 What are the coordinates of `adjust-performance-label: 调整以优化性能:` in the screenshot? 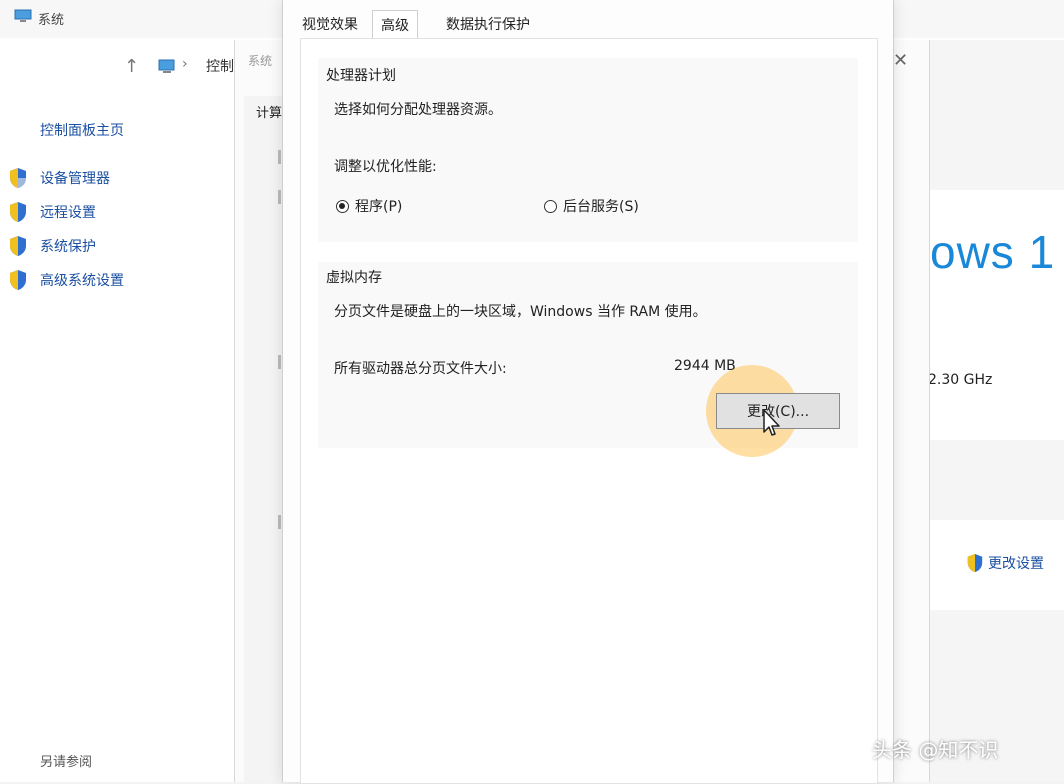 It's located at (385, 167).